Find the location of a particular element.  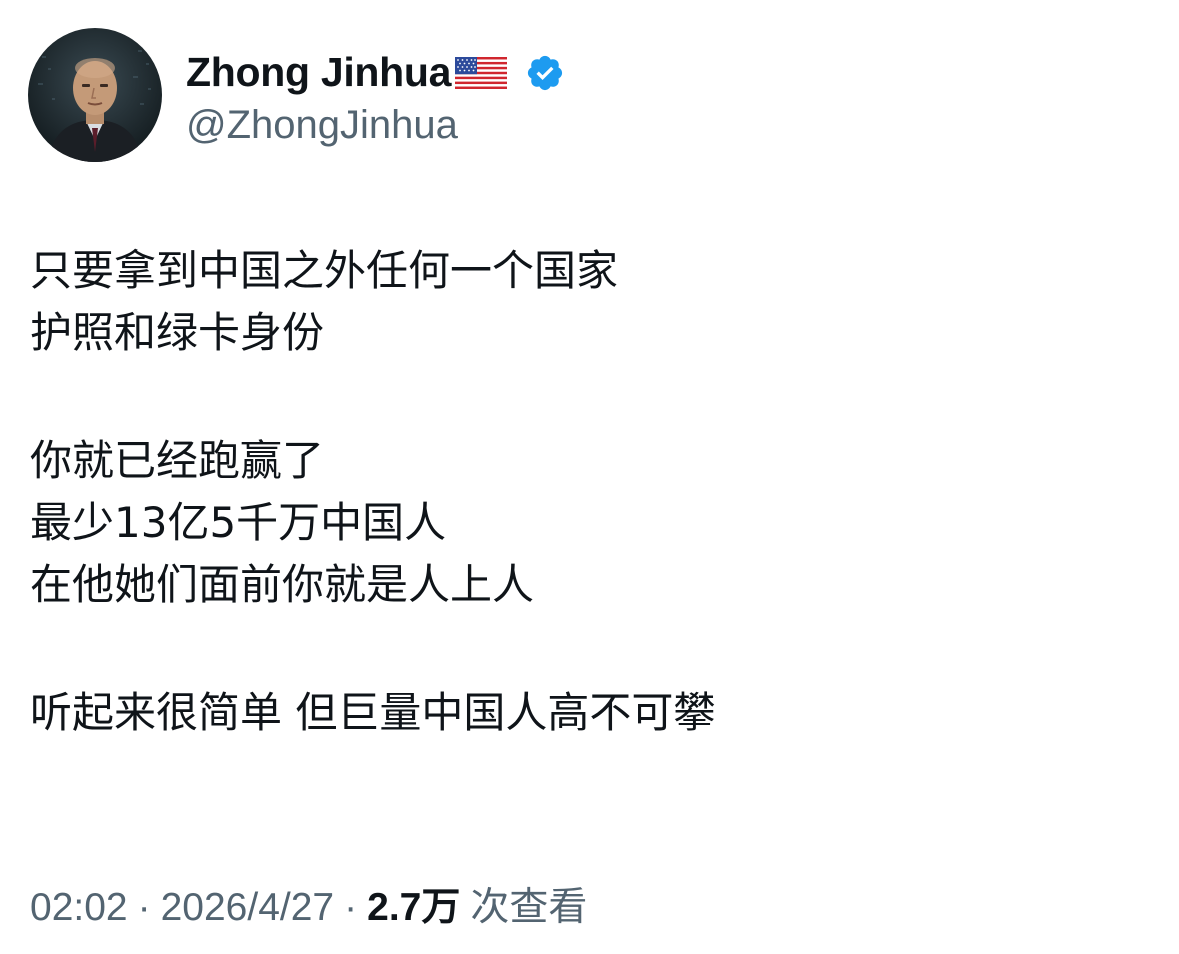

verified-badge-icon is located at coordinates (545, 73).